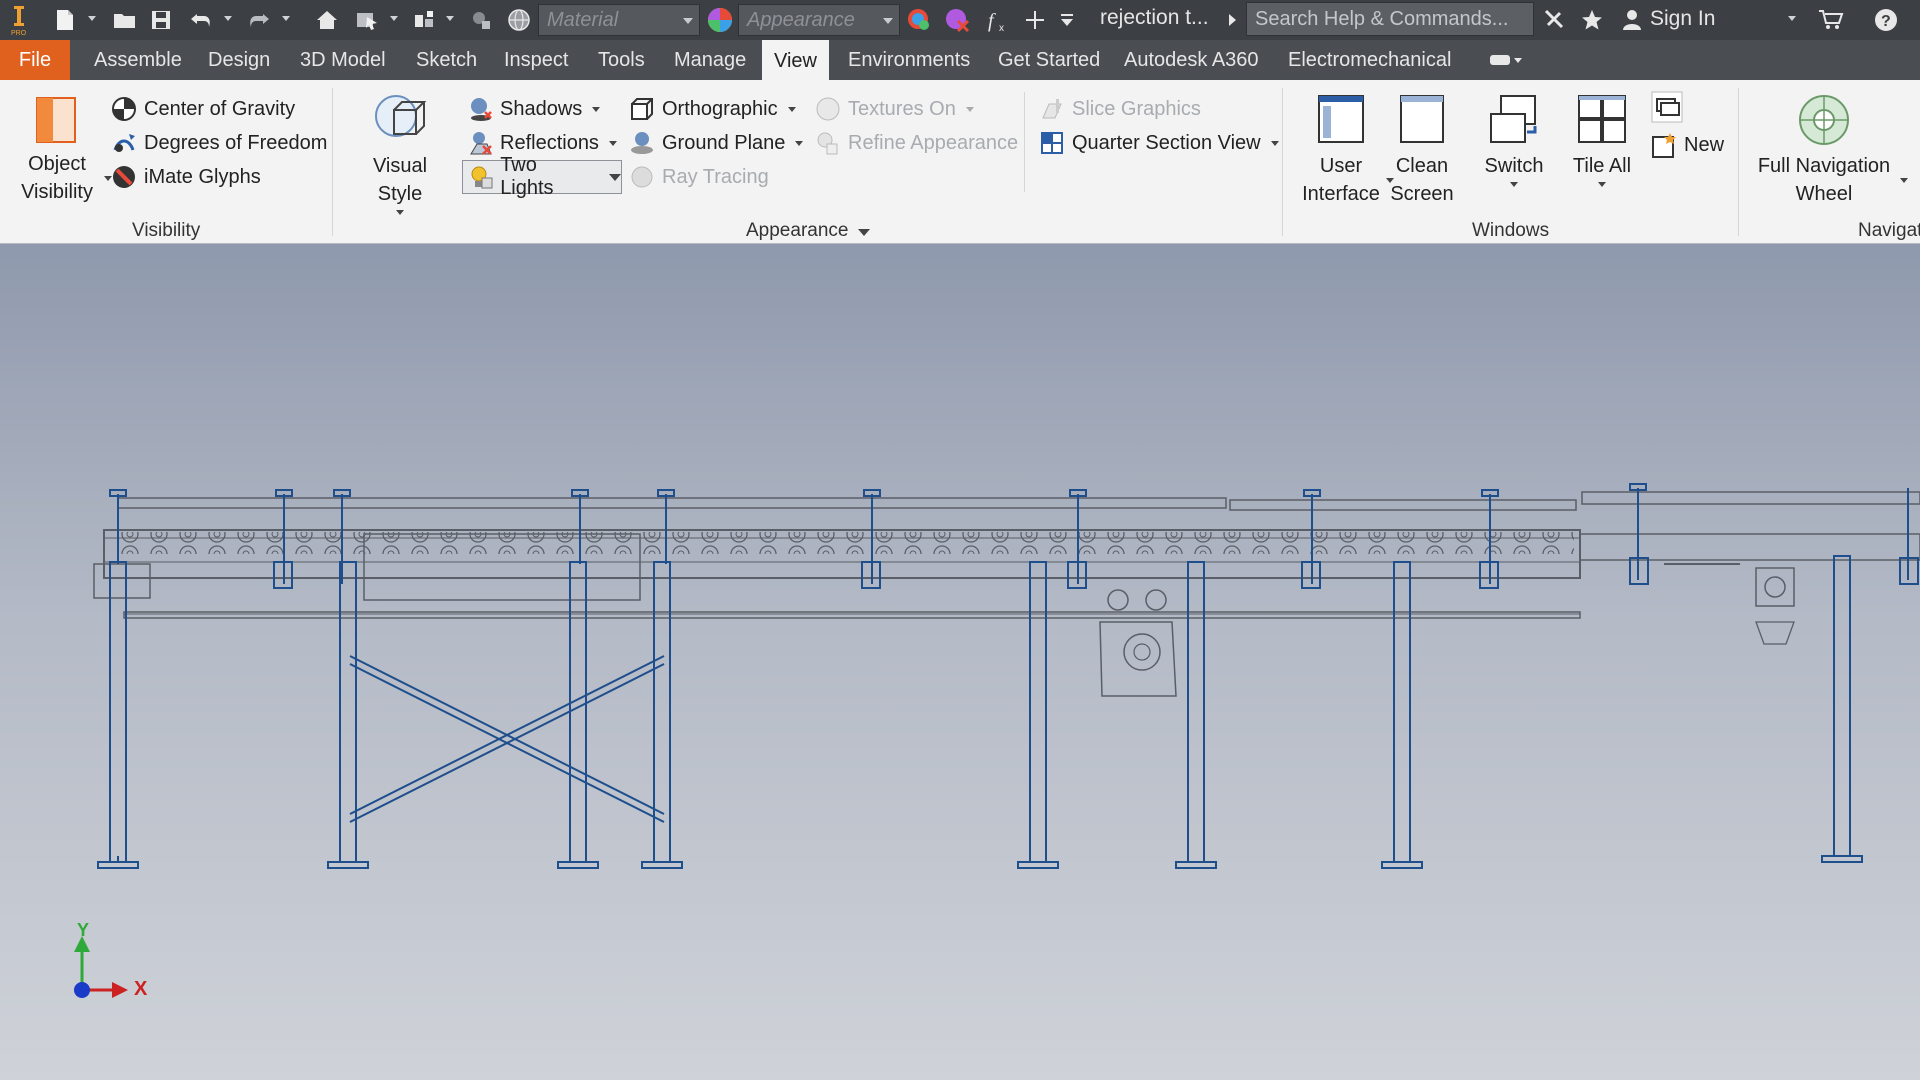  Describe the element at coordinates (138, 60) in the screenshot. I see `tab-assemble: Assemble` at that location.